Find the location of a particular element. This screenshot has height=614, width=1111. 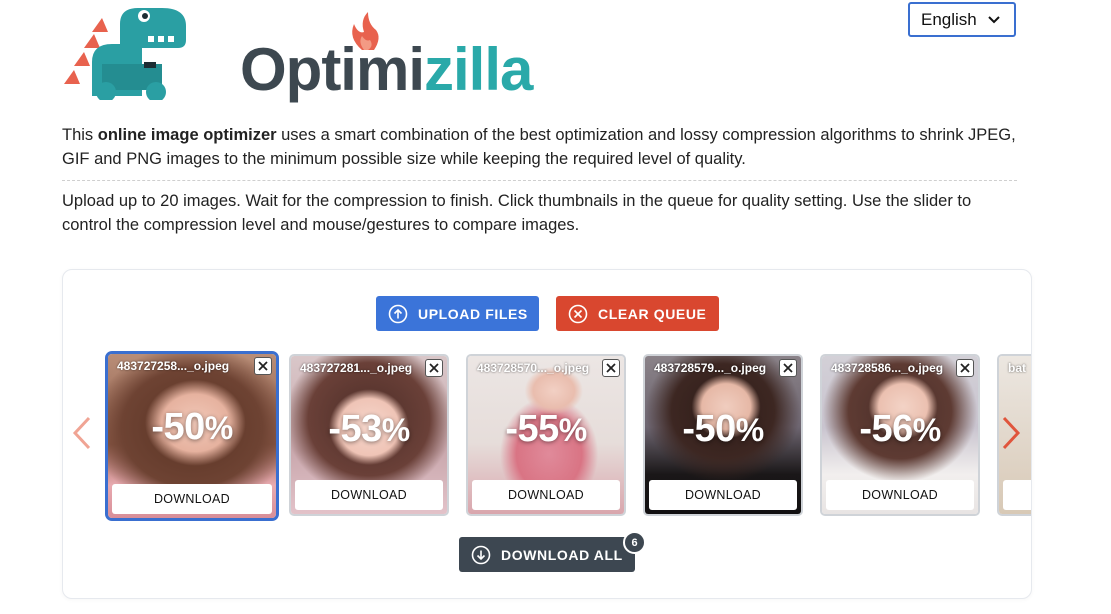

queue-thumbnail: 483727281..._o.jpeg -53% DOWNLOAD is located at coordinates (369, 435).